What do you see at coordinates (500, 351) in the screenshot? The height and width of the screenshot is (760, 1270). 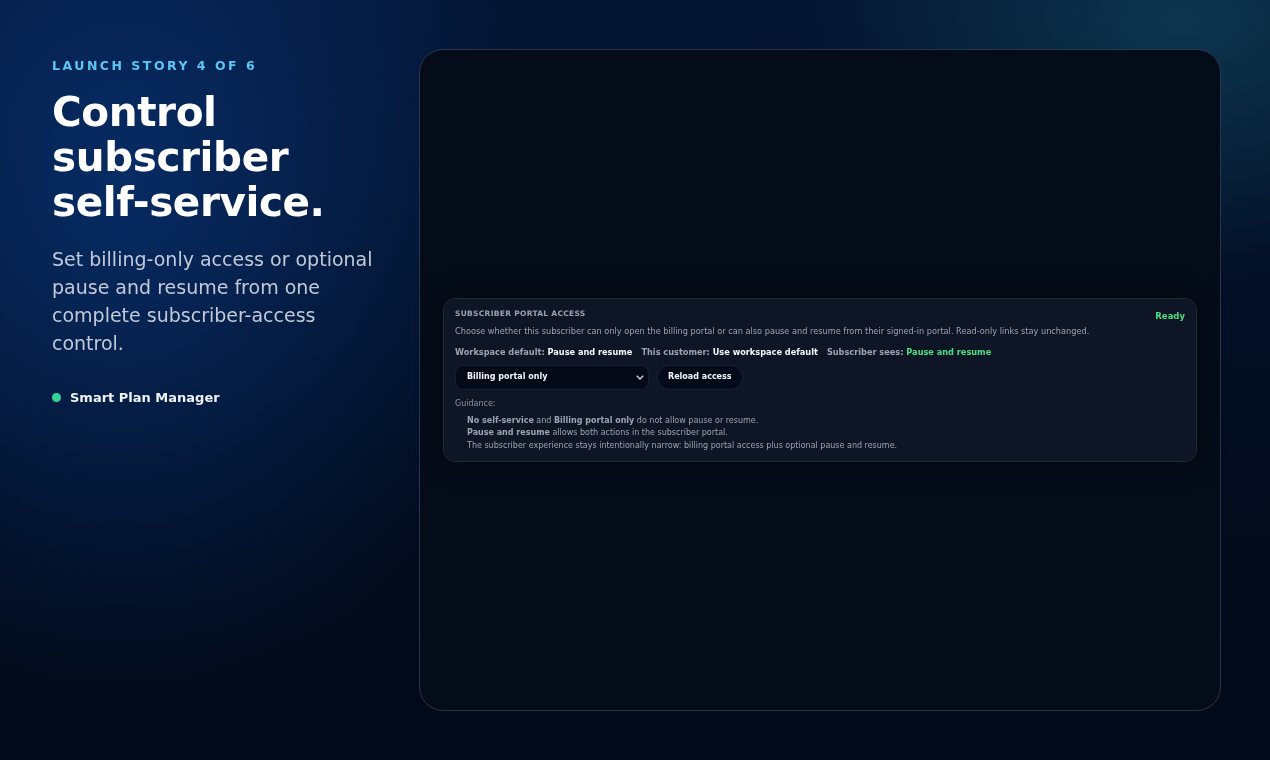 I see `fact-label: Workspace default:` at bounding box center [500, 351].